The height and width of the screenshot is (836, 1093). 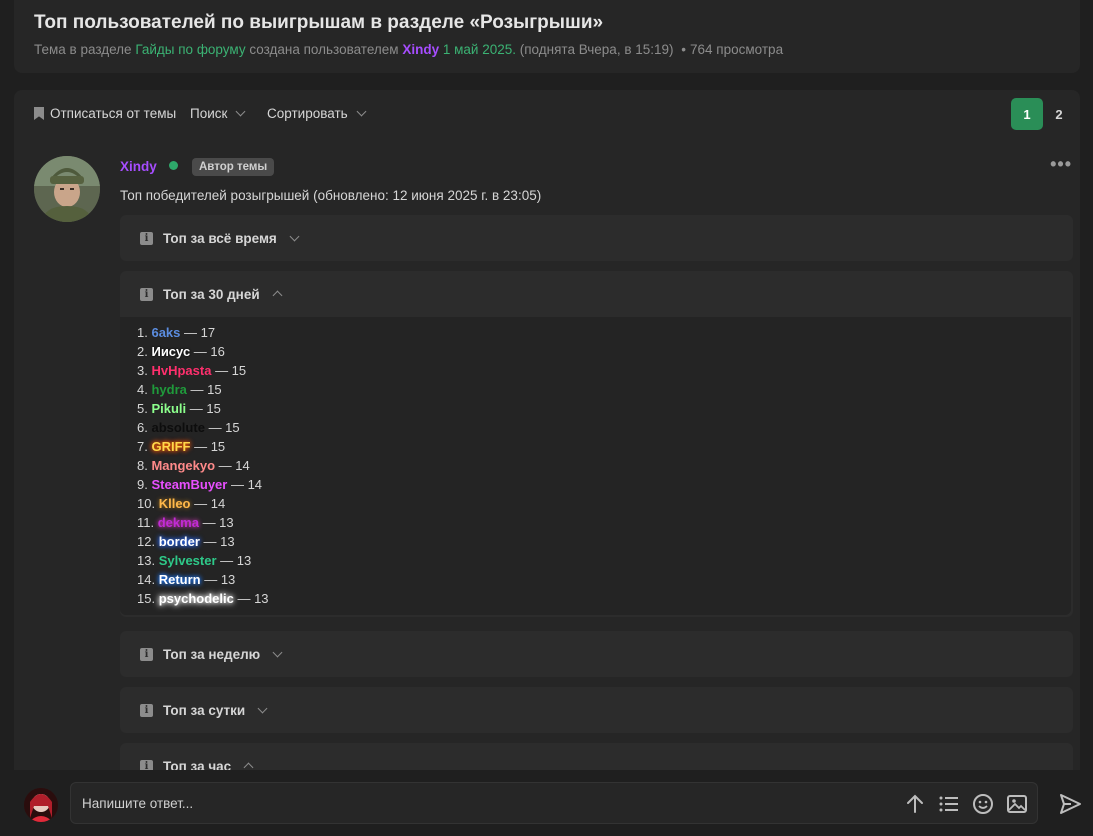 What do you see at coordinates (179, 541) in the screenshot?
I see `winner-username: border` at bounding box center [179, 541].